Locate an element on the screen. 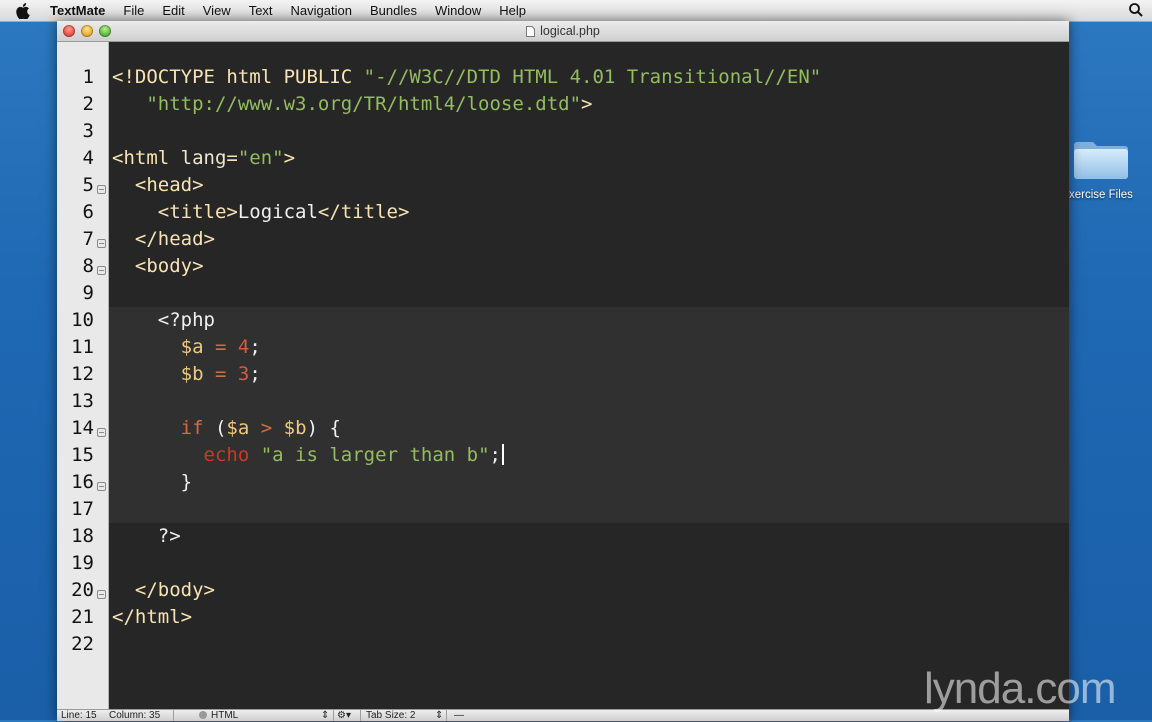 The image size is (1152, 722). menu-file: File is located at coordinates (133, 10).